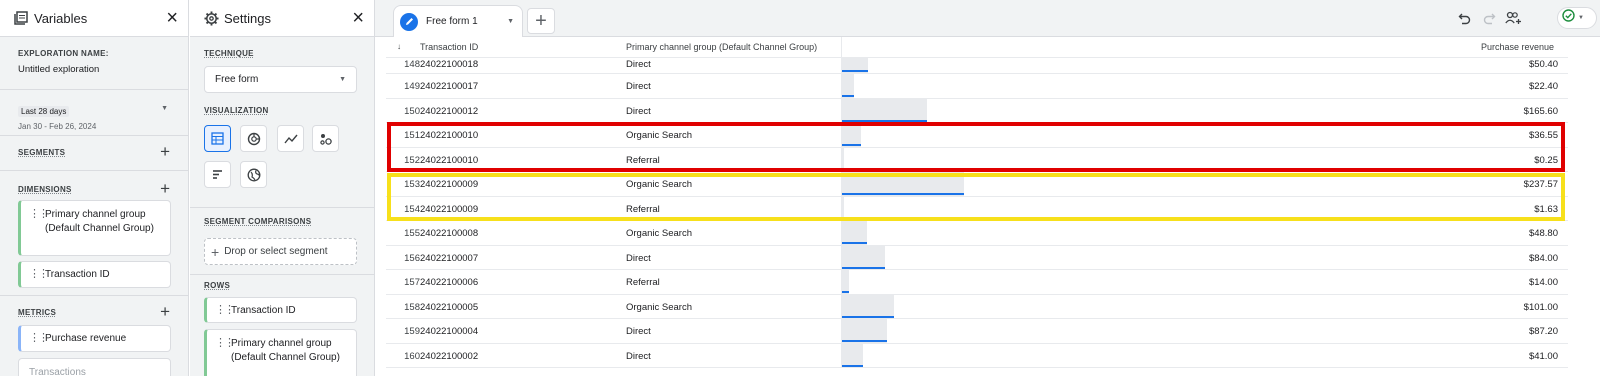 The height and width of the screenshot is (376, 1600). What do you see at coordinates (1513, 18) in the screenshot?
I see `share-users-icon` at bounding box center [1513, 18].